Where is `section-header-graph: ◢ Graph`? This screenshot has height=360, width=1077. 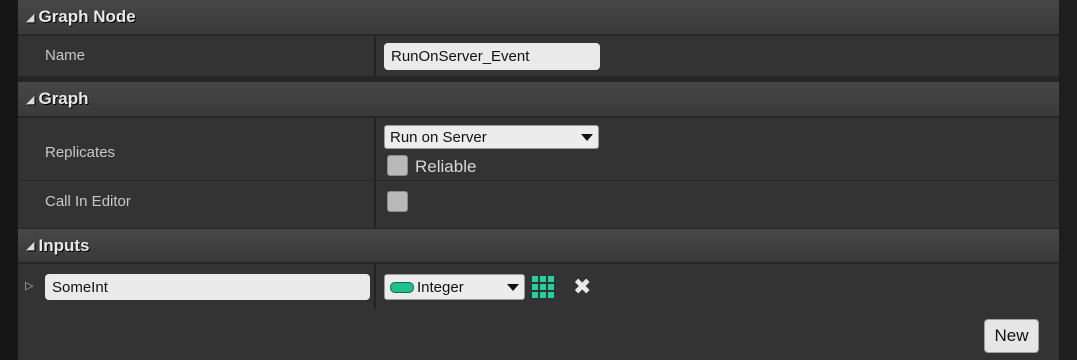 section-header-graph: ◢ Graph is located at coordinates (538, 99).